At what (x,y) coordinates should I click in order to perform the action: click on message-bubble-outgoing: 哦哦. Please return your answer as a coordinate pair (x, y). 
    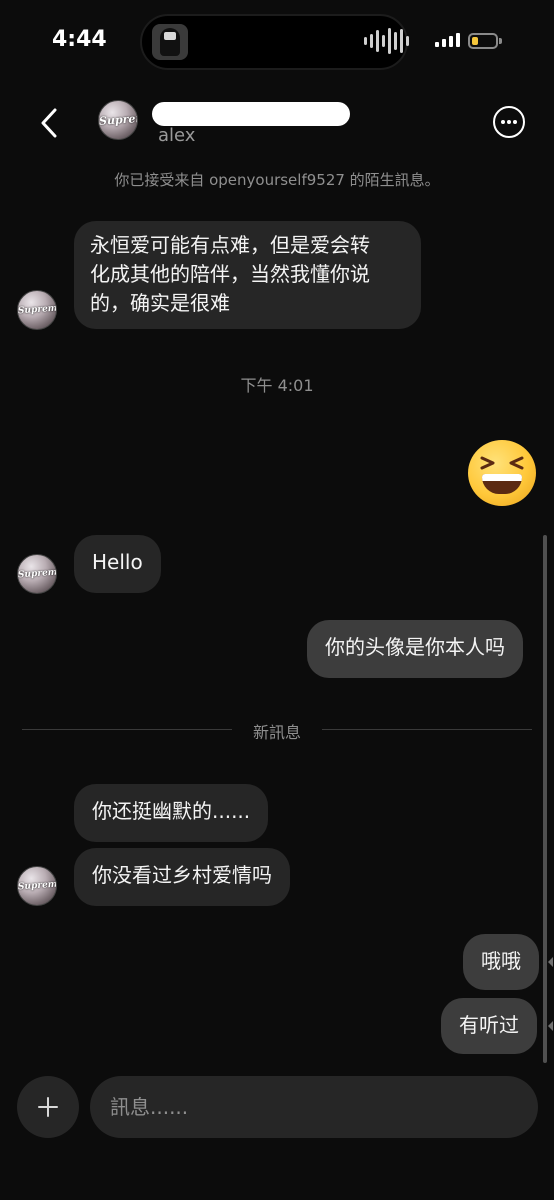
    Looking at the image, I should click on (501, 962).